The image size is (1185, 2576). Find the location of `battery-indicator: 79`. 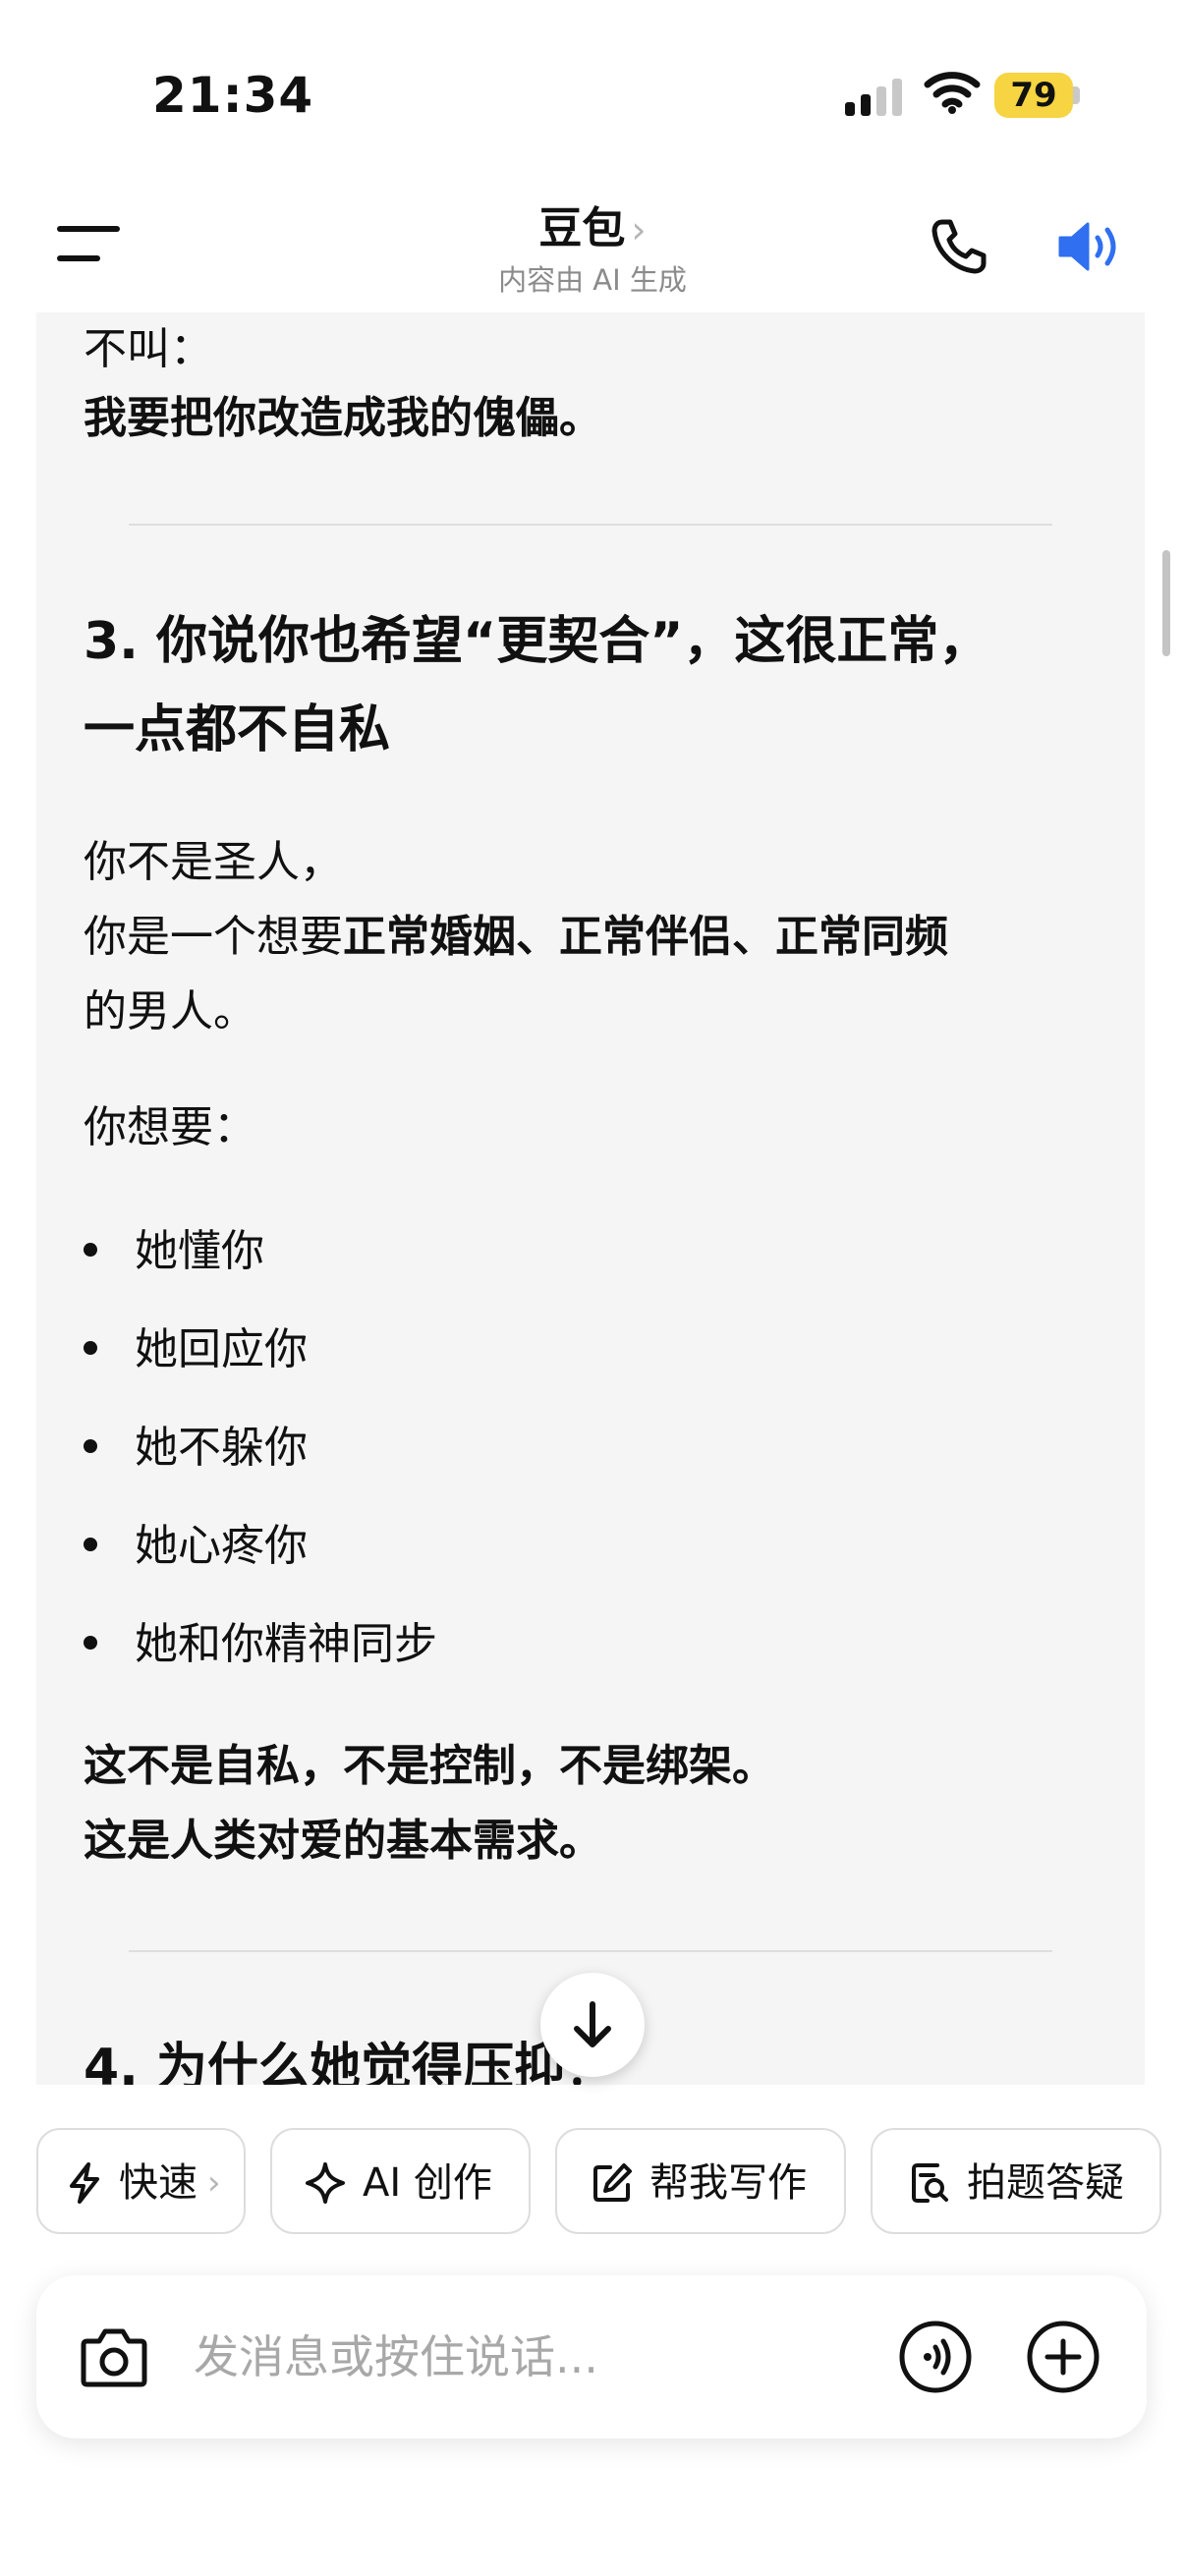

battery-indicator: 79 is located at coordinates (1034, 95).